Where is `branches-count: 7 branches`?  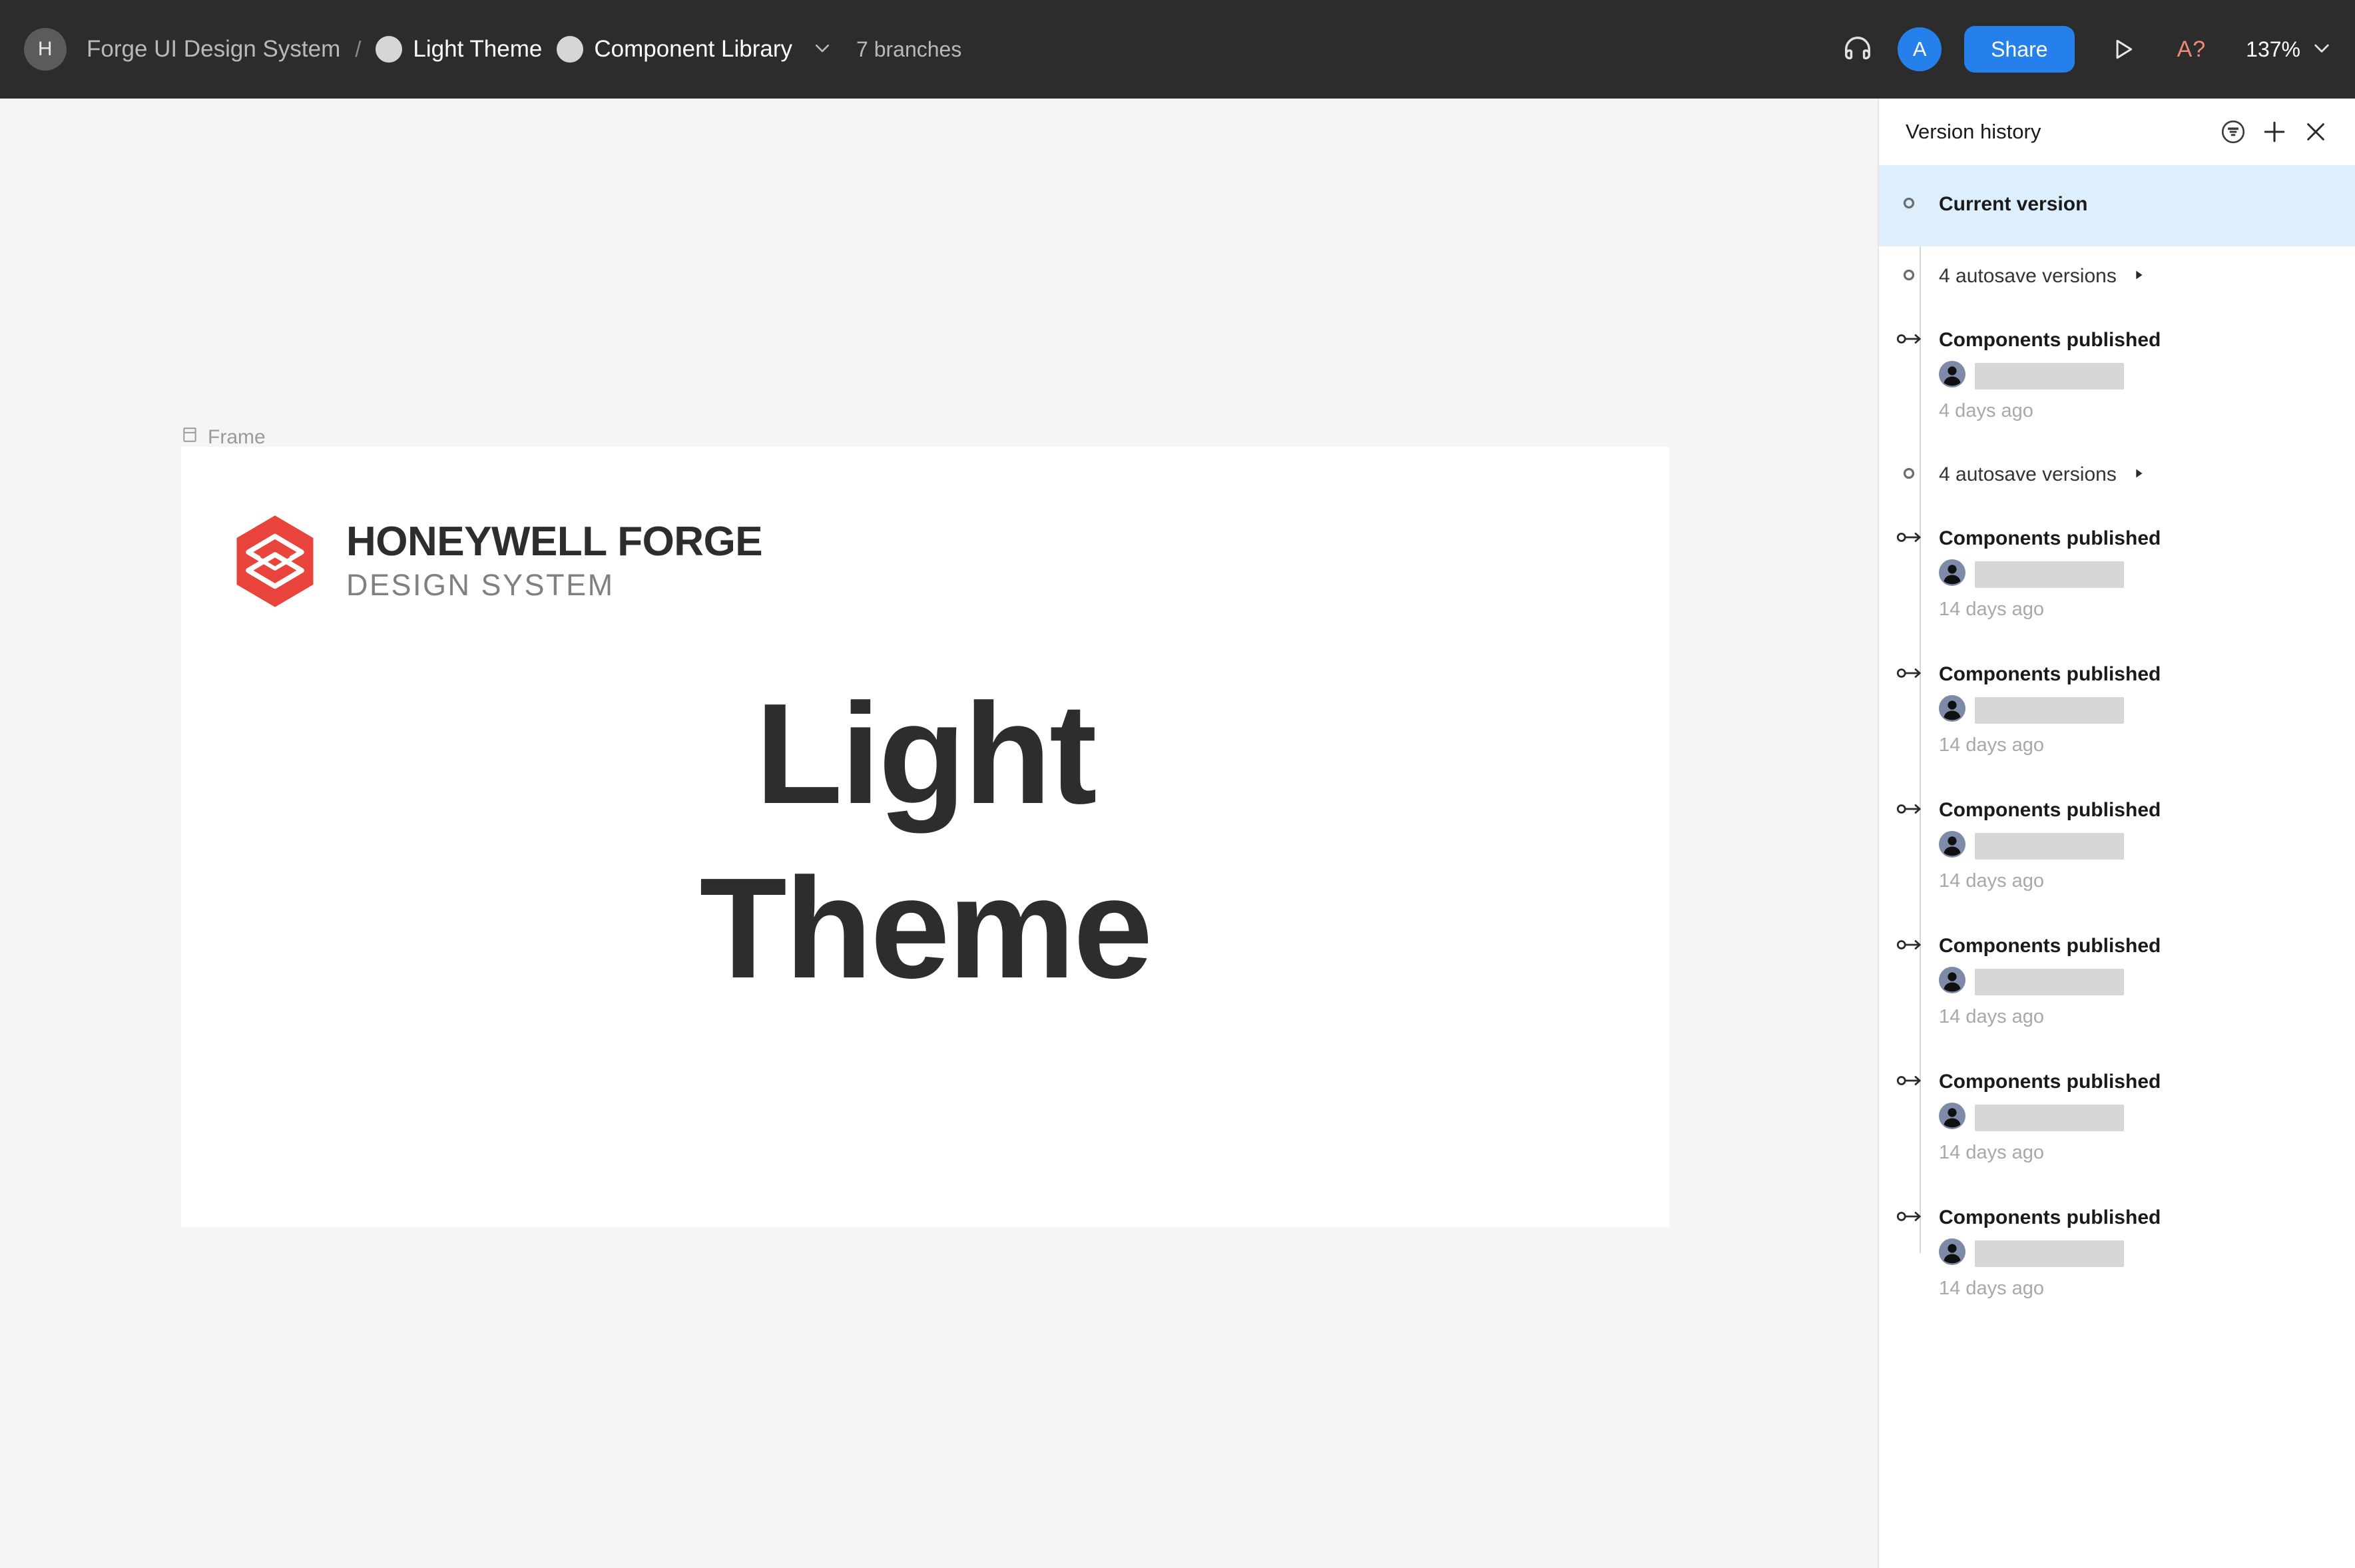
branches-count: 7 branches is located at coordinates (909, 49).